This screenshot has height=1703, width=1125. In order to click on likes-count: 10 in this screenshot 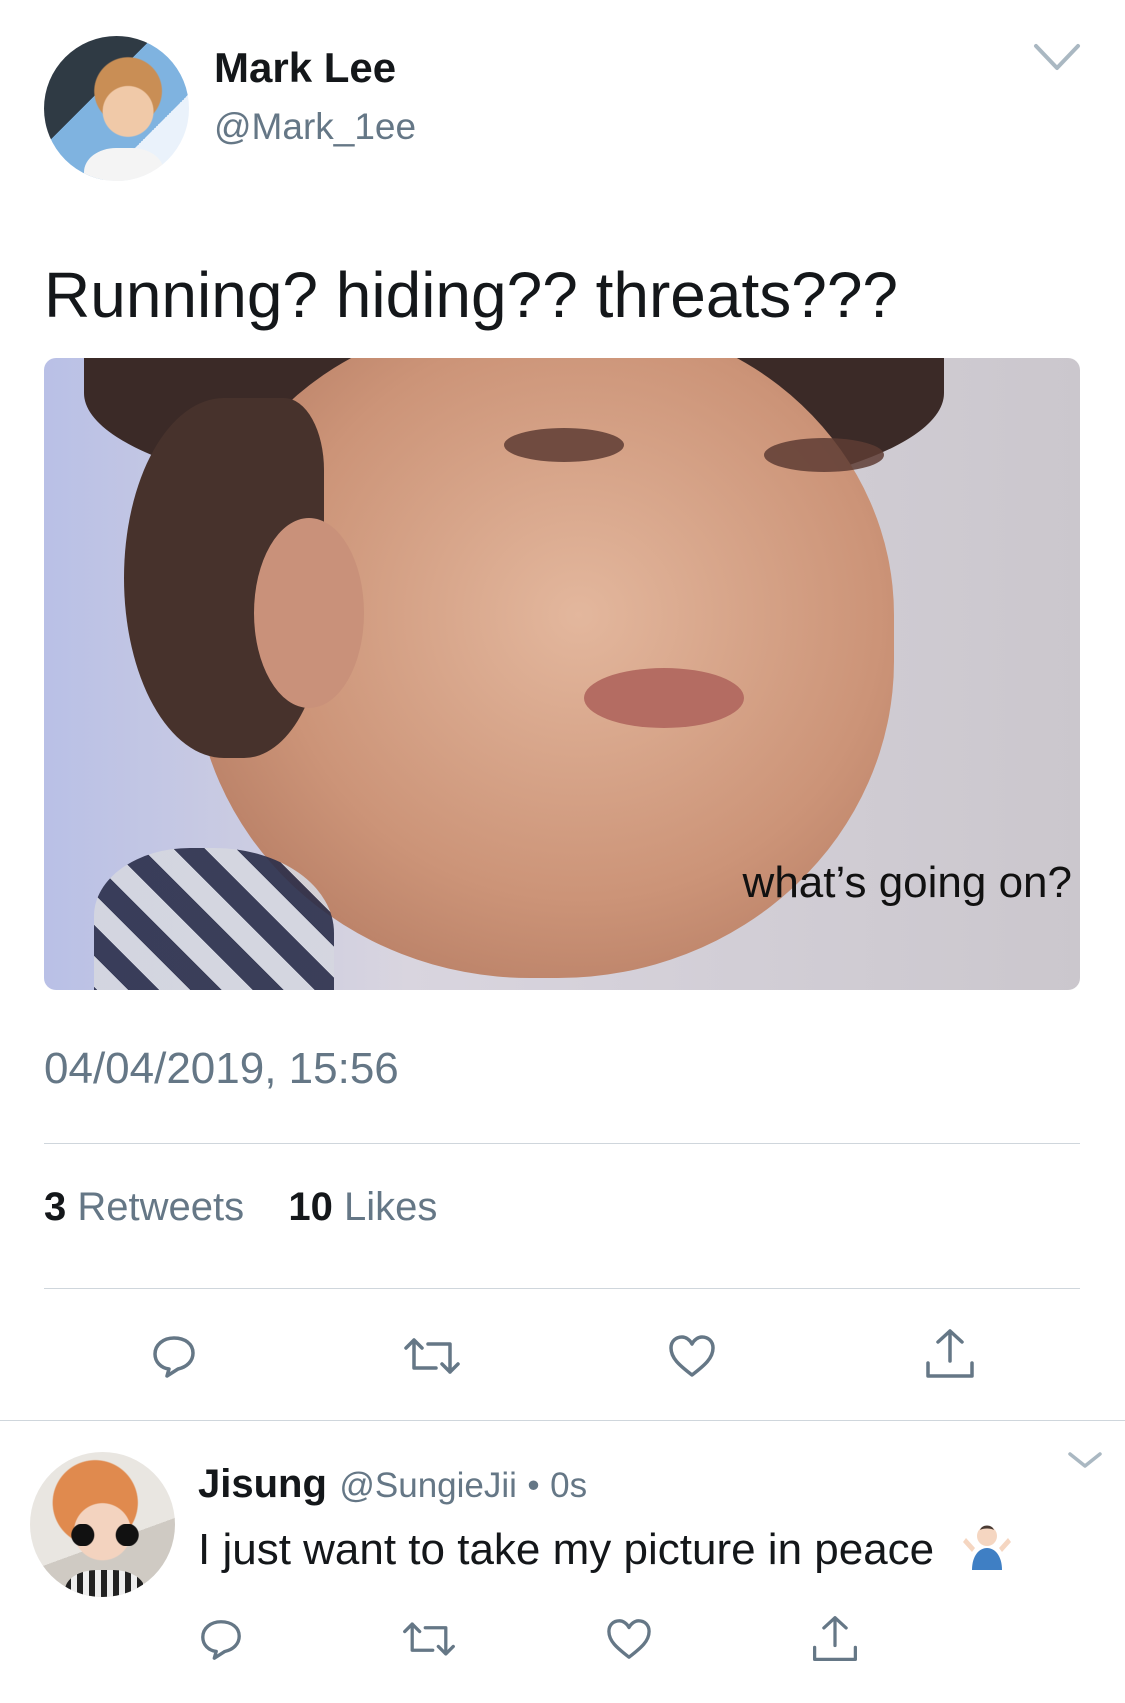, I will do `click(310, 1207)`.